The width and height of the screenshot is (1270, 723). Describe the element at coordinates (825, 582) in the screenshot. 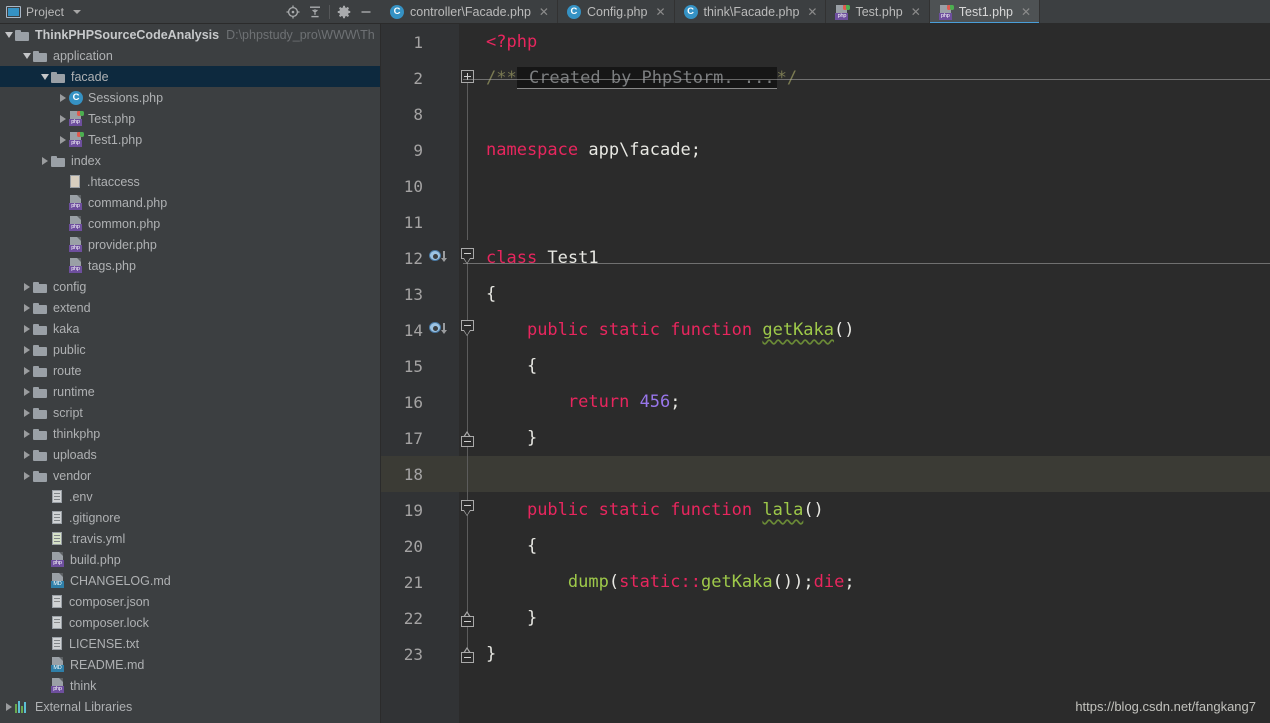

I see `editor-line: 21 dump(static::getKaka());die;` at that location.